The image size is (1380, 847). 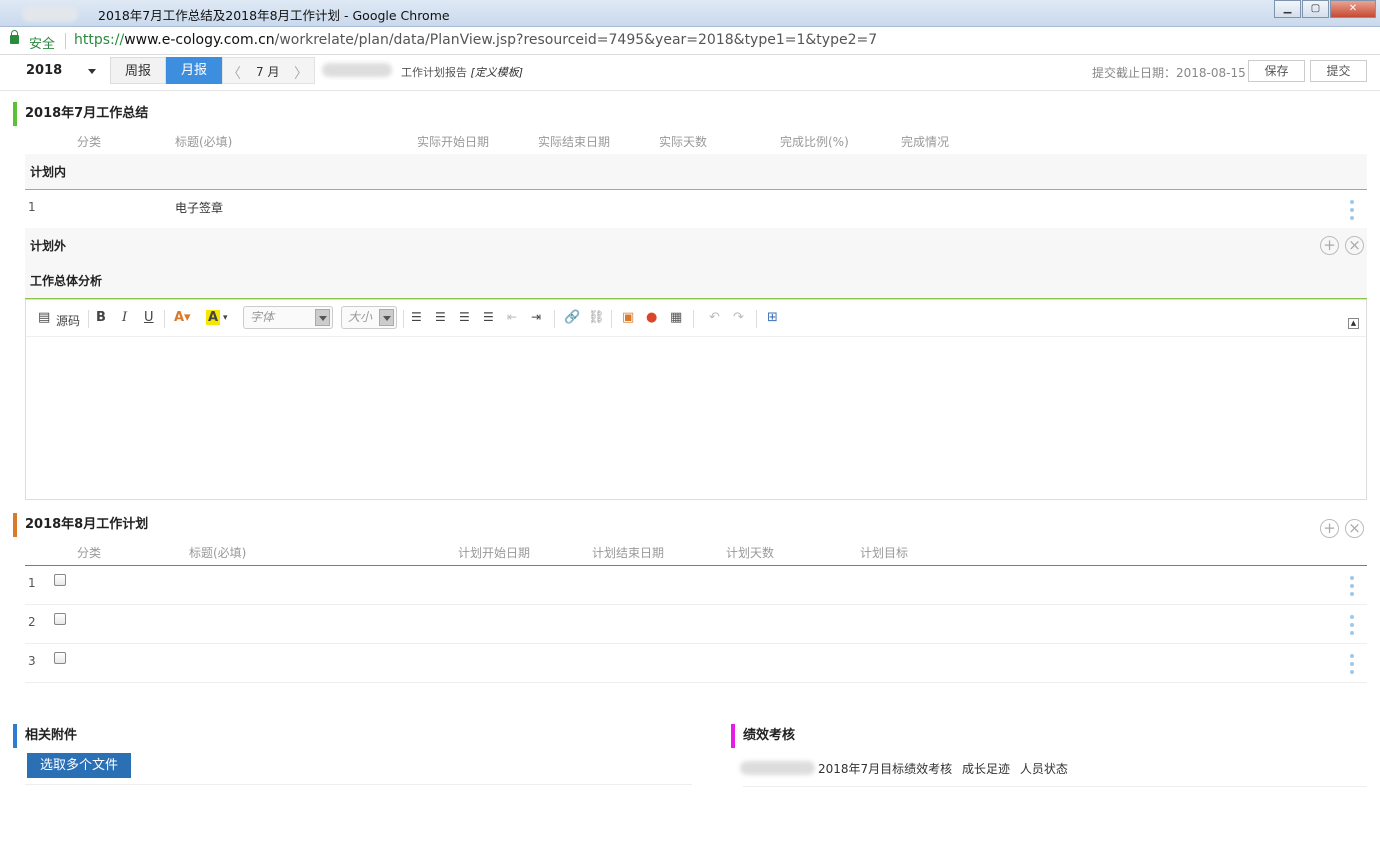 I want to click on column-header: 完成比例(%), so click(x=814, y=142).